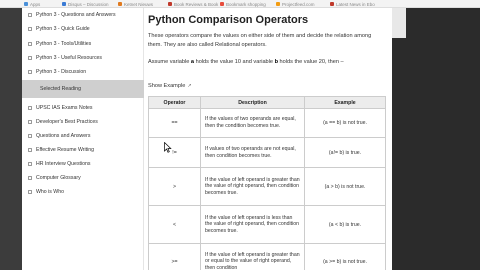  What do you see at coordinates (311, 62) in the screenshot?
I see `assumption-text: holds the value 20, then –` at bounding box center [311, 62].